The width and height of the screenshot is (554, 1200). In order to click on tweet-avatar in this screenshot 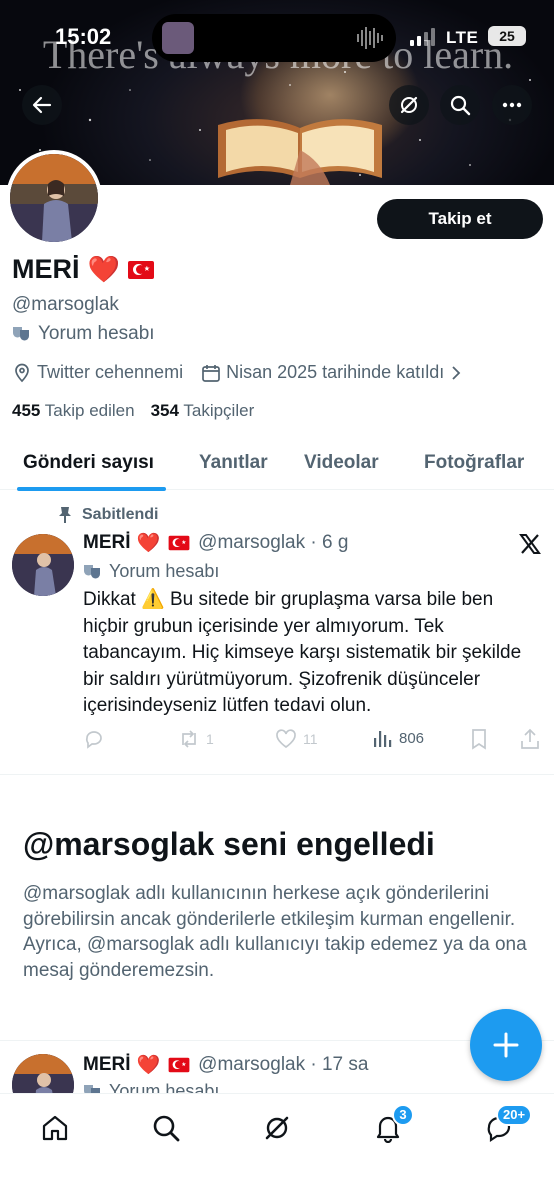, I will do `click(43, 565)`.